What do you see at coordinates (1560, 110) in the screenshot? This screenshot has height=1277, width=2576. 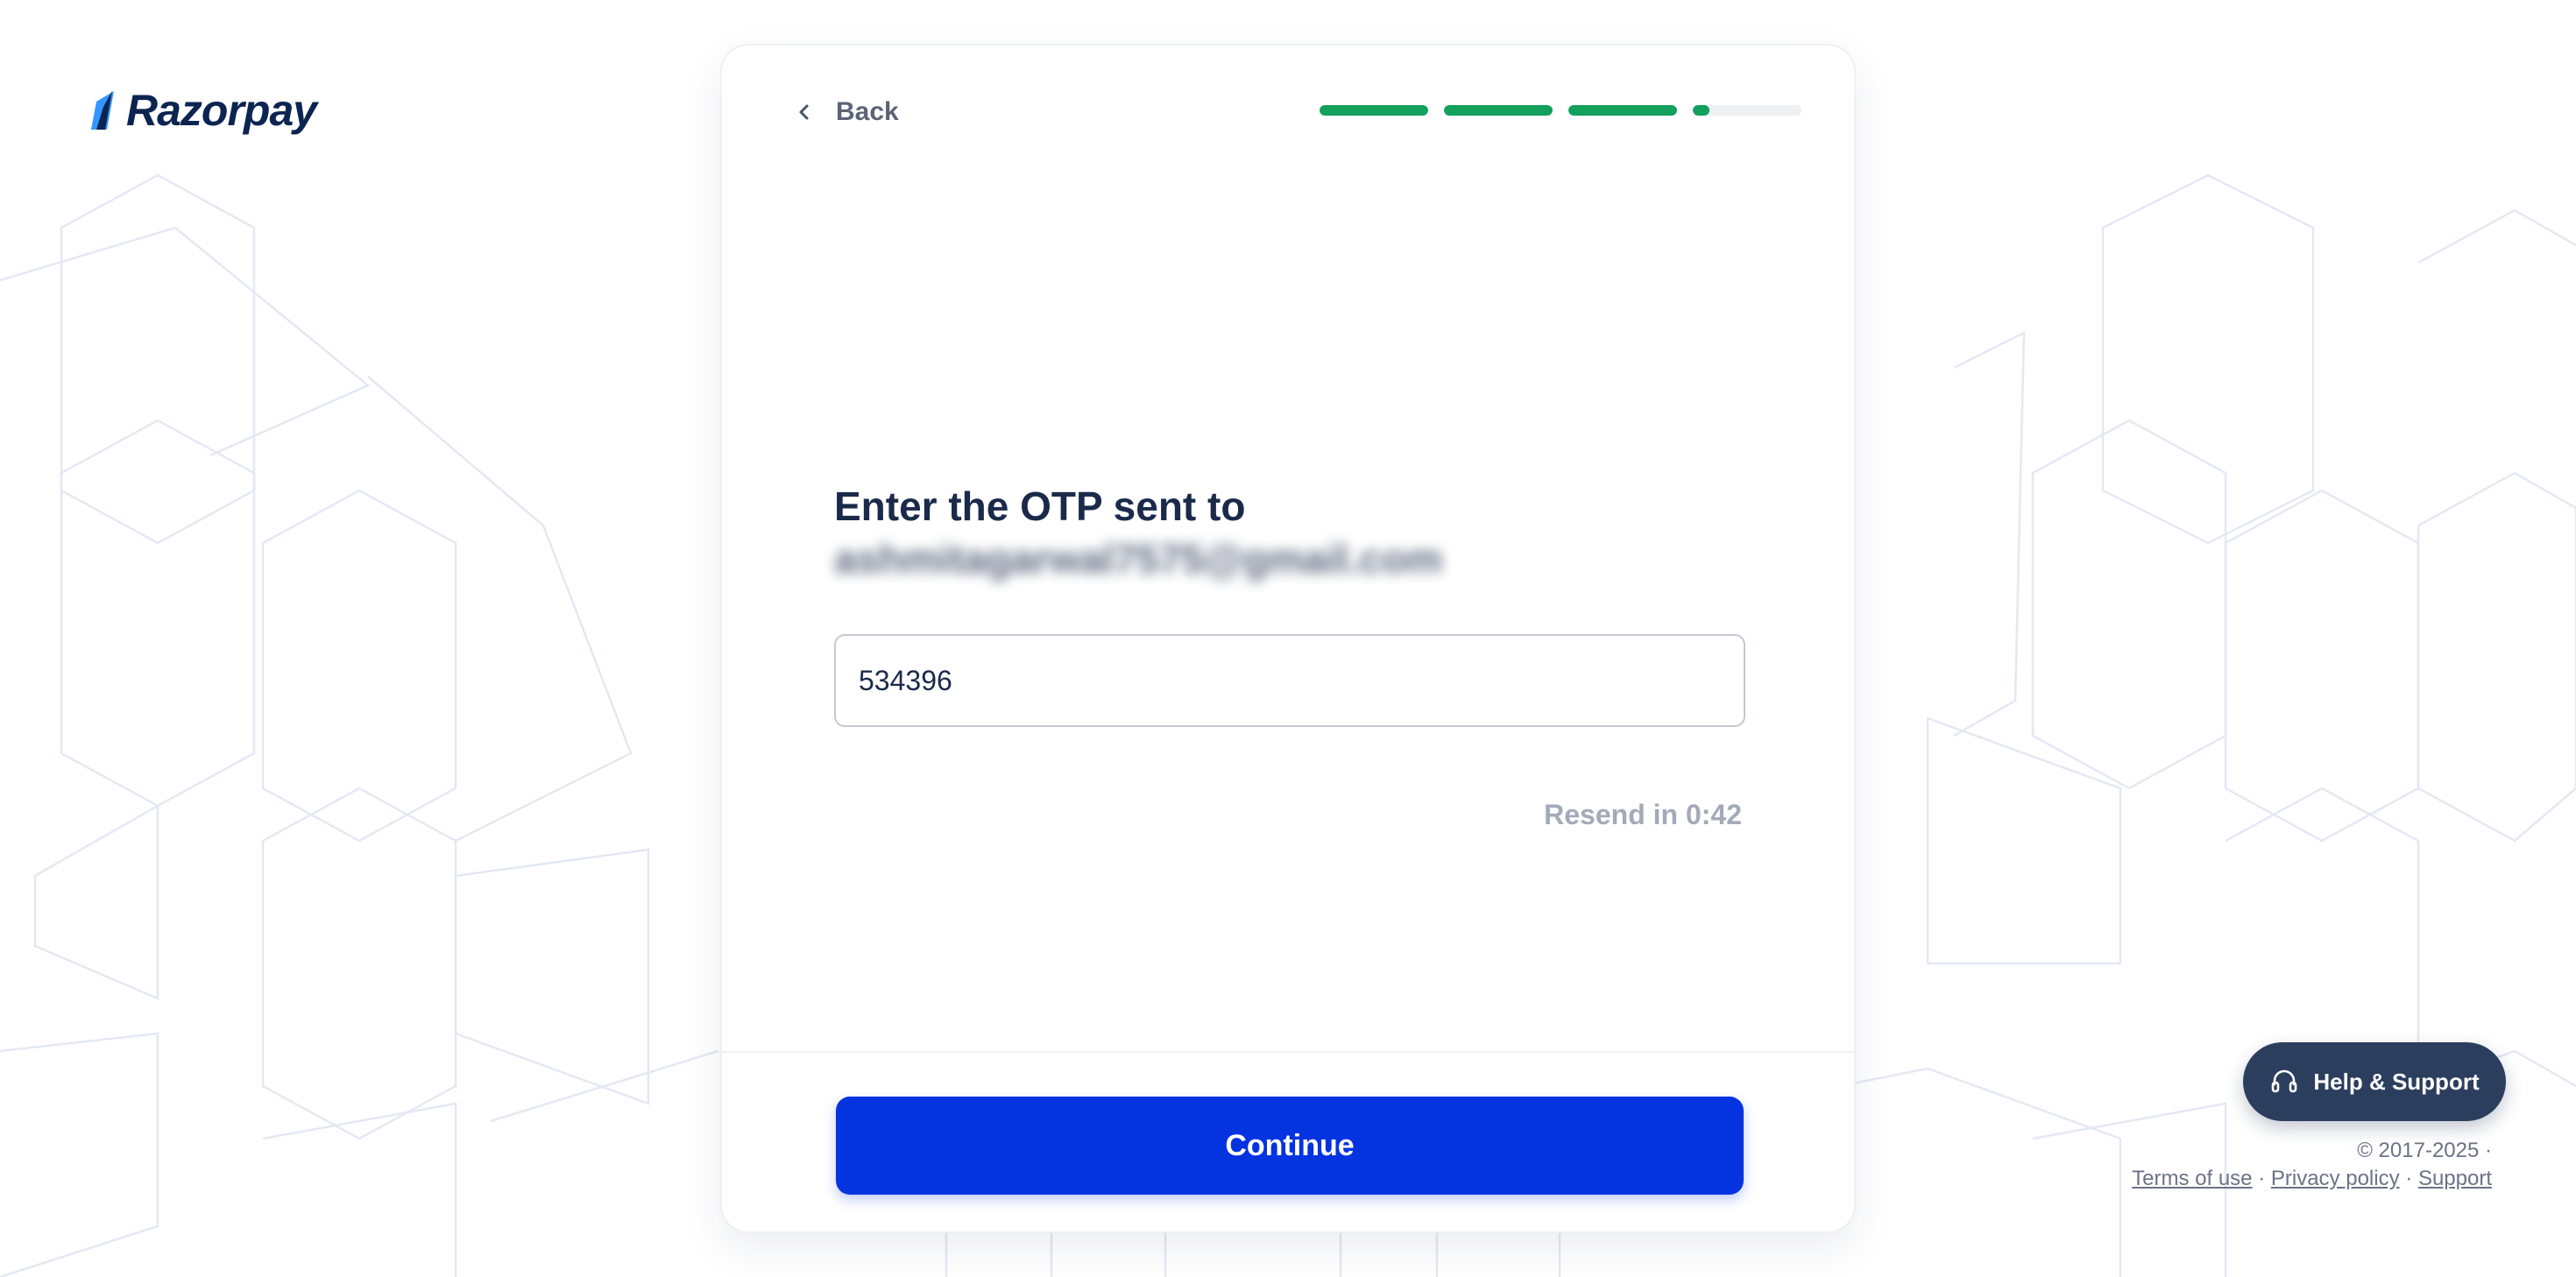 I see `progress-indicator` at bounding box center [1560, 110].